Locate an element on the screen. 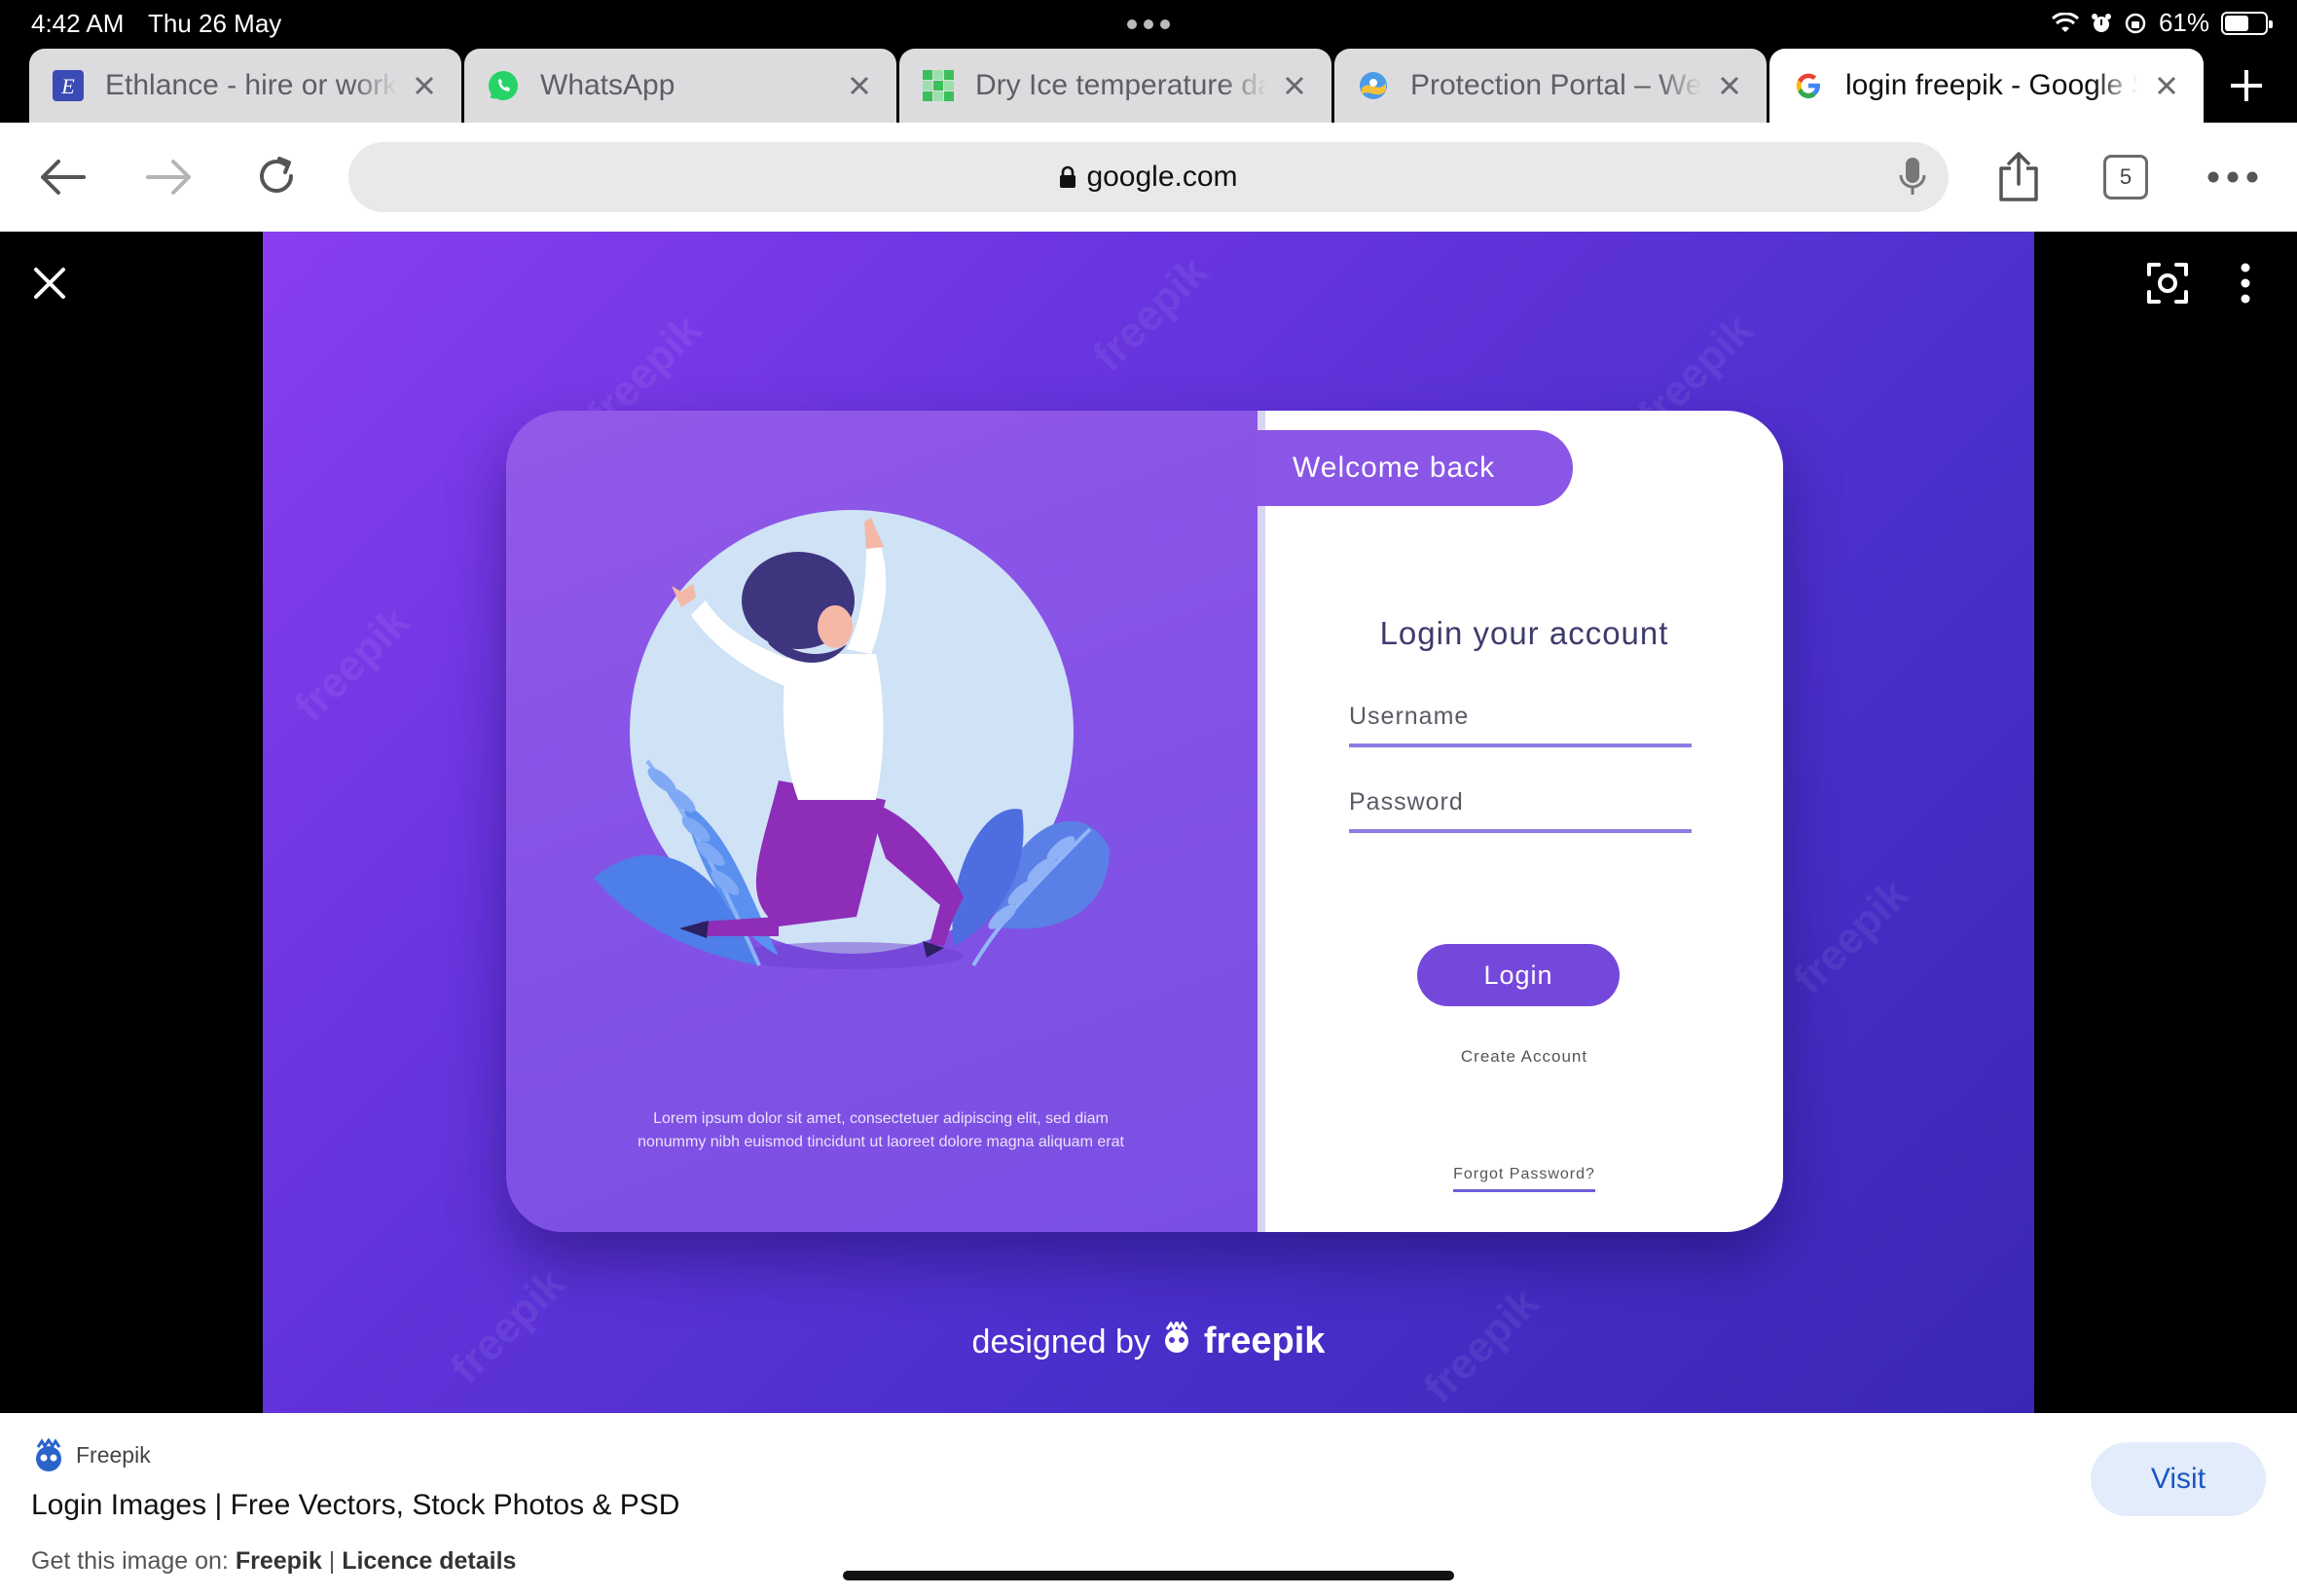 This screenshot has height=1596, width=2297. new-tab-icon is located at coordinates (2246, 85).